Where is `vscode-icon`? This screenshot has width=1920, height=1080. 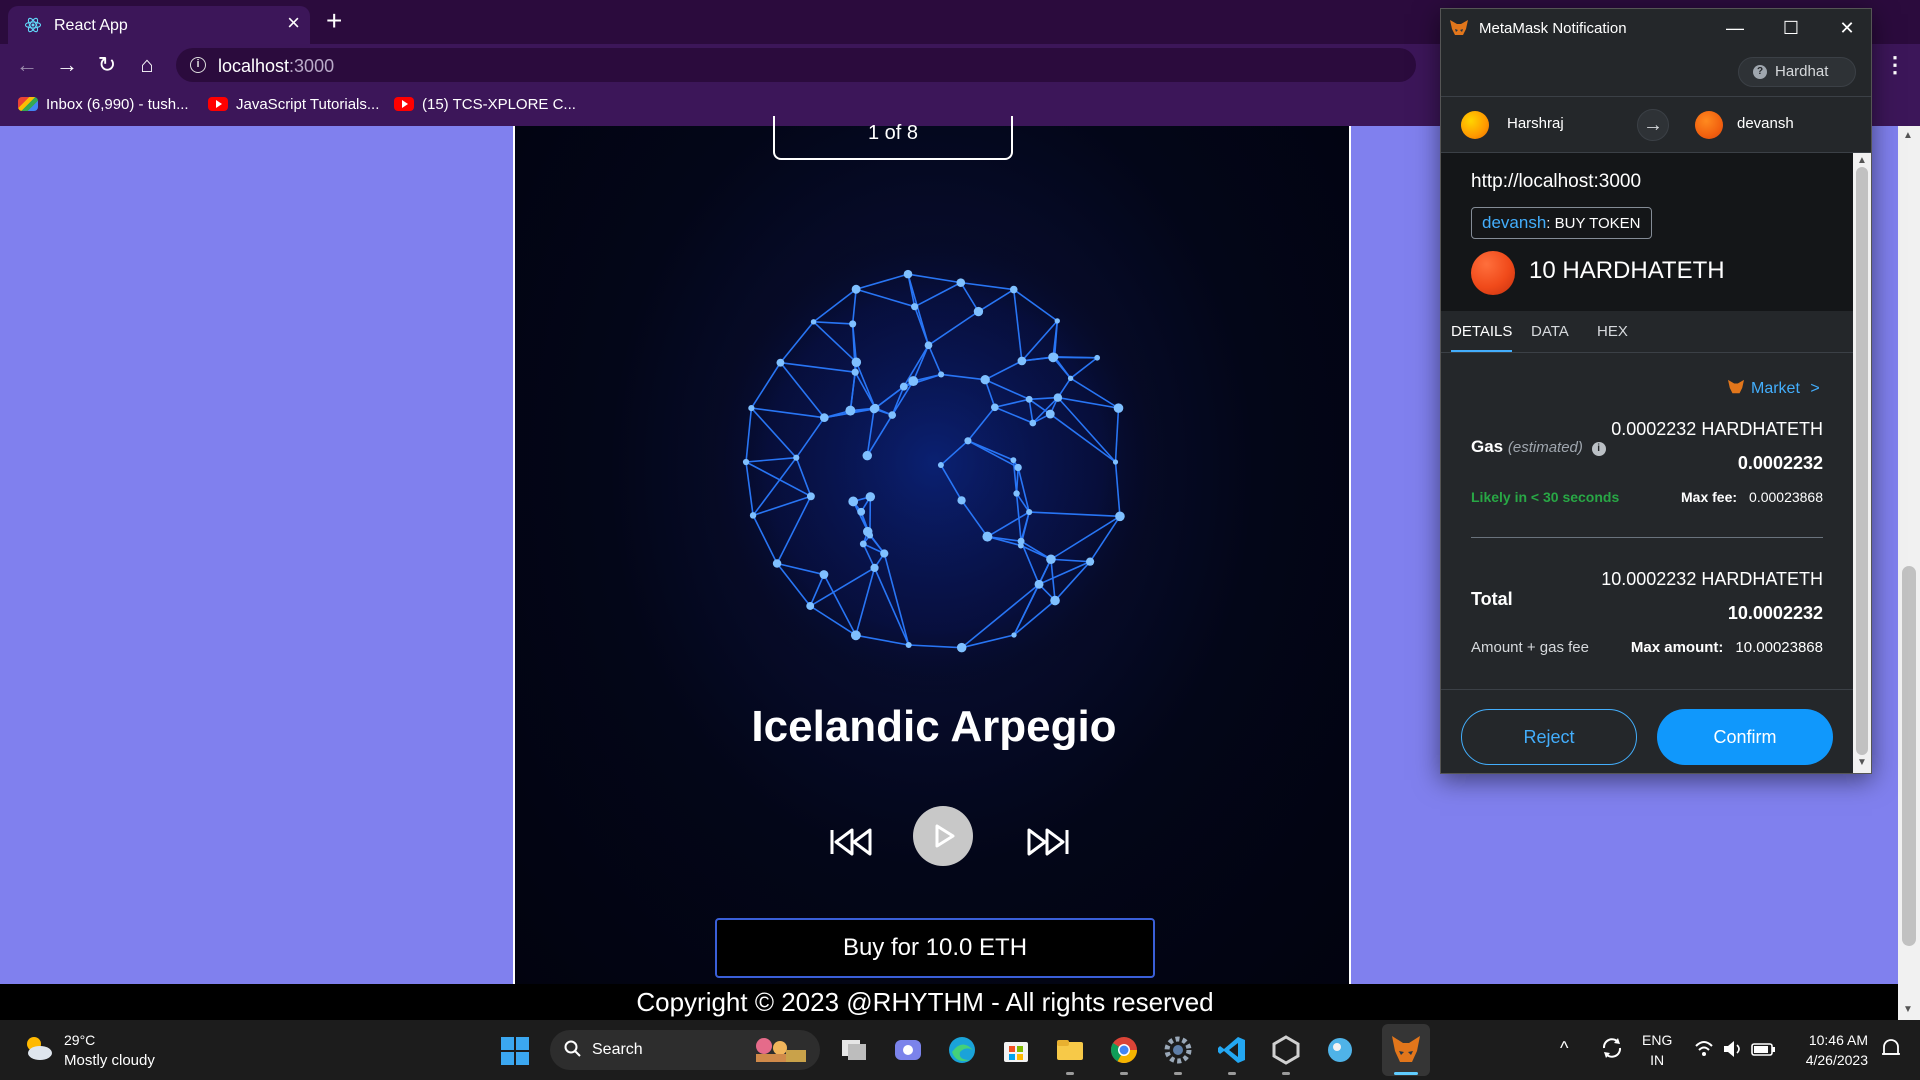 vscode-icon is located at coordinates (1232, 1050).